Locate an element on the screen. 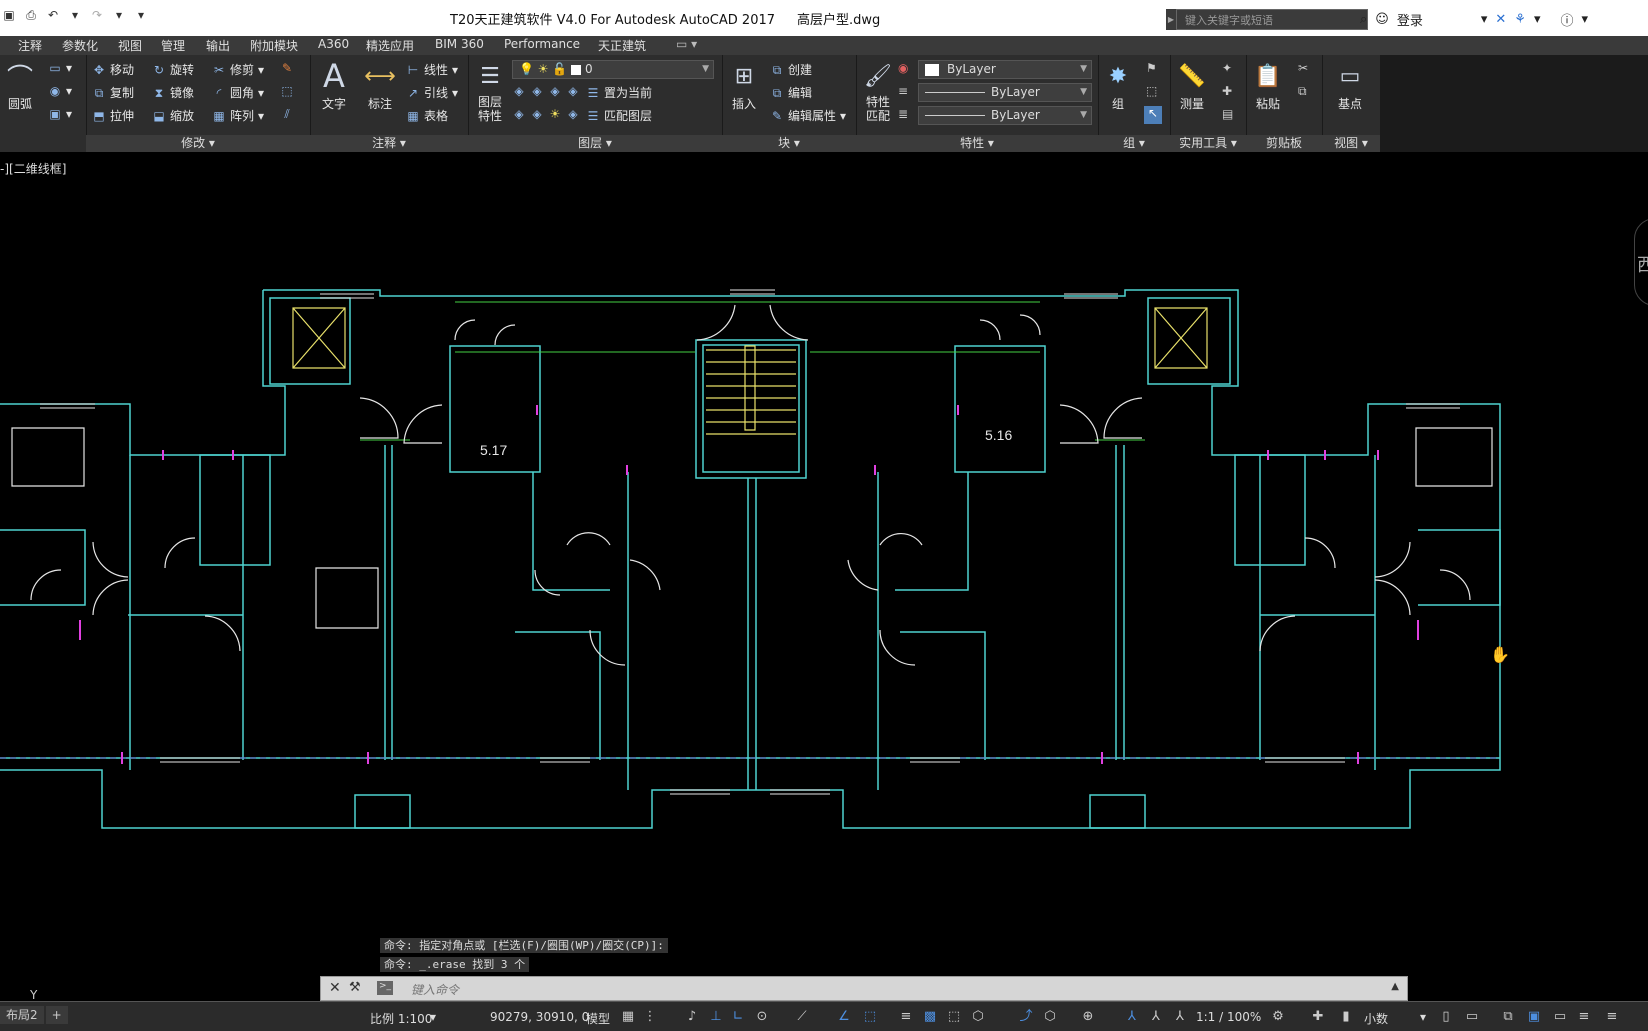  arc-tool: ⌒ 圆弧 is located at coordinates (20, 85).